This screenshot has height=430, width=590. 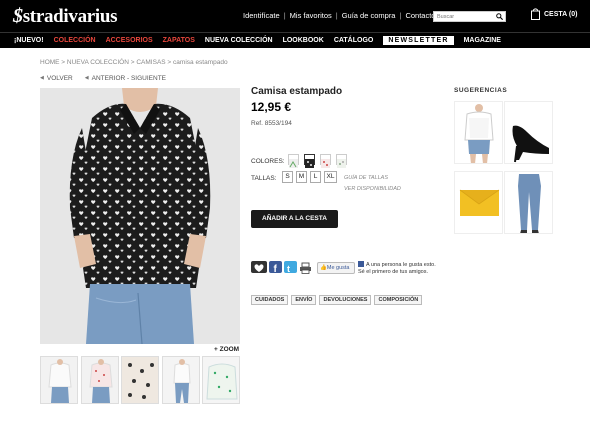 What do you see at coordinates (304, 300) in the screenshot?
I see `tab-shipping: ENVÍO` at bounding box center [304, 300].